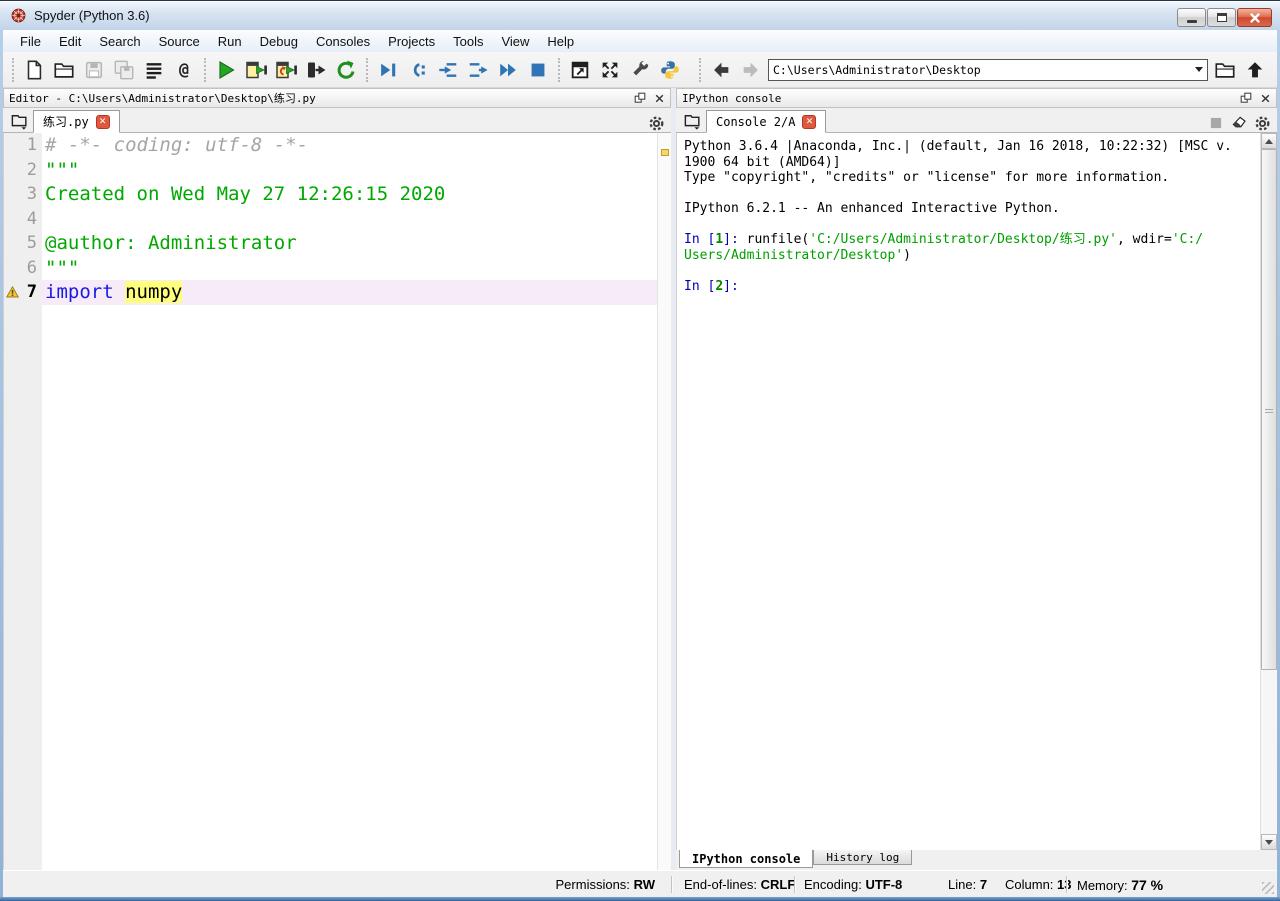 This screenshot has height=901, width=1280. I want to click on open-file-icon, so click(64, 70).